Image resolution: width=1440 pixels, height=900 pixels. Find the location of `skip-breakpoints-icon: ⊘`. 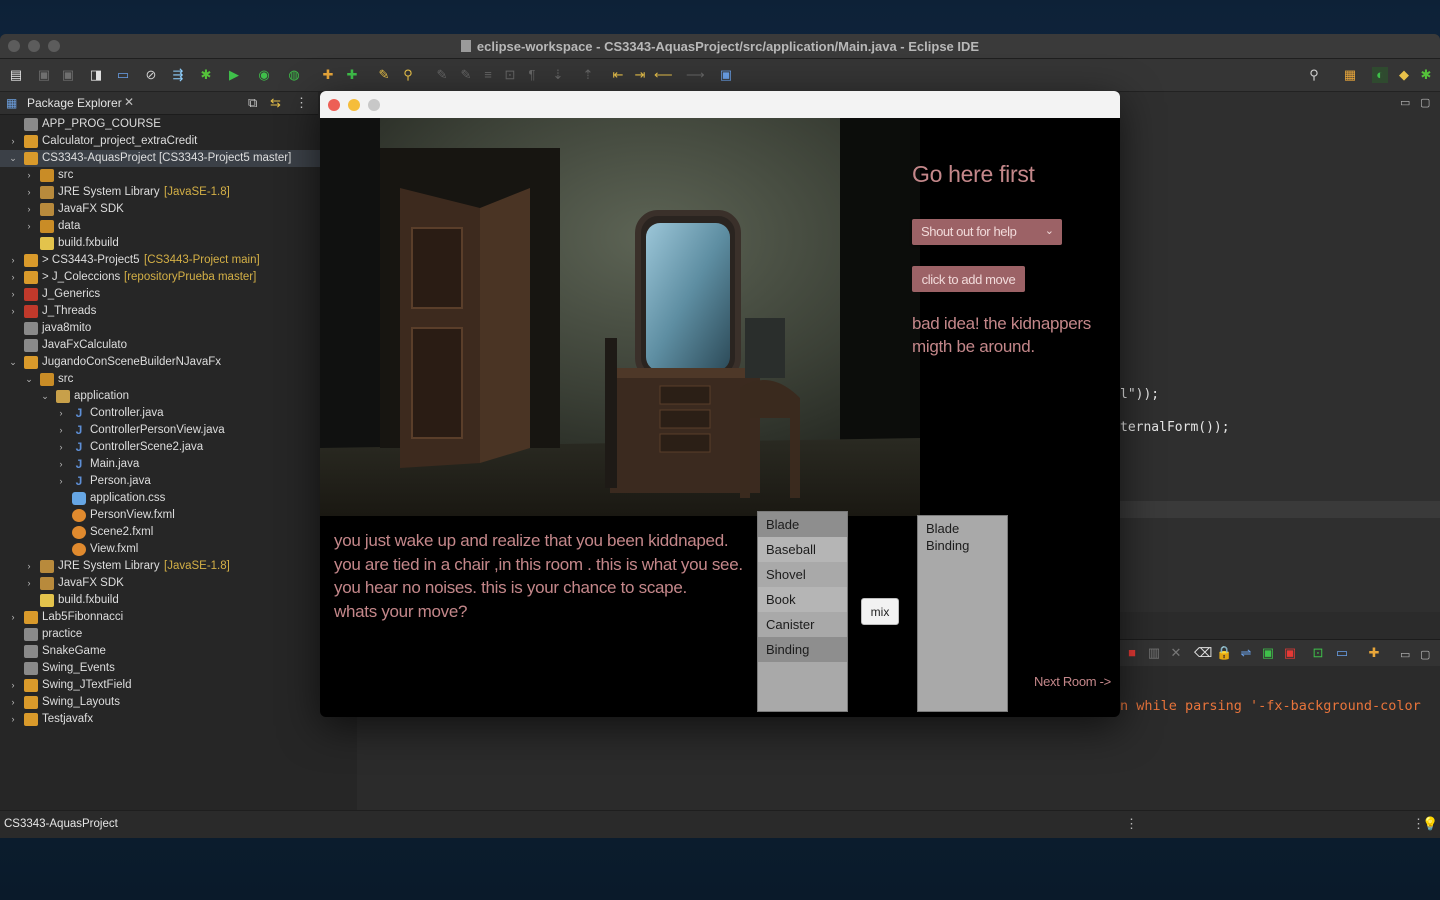

skip-breakpoints-icon: ⊘ is located at coordinates (151, 75).